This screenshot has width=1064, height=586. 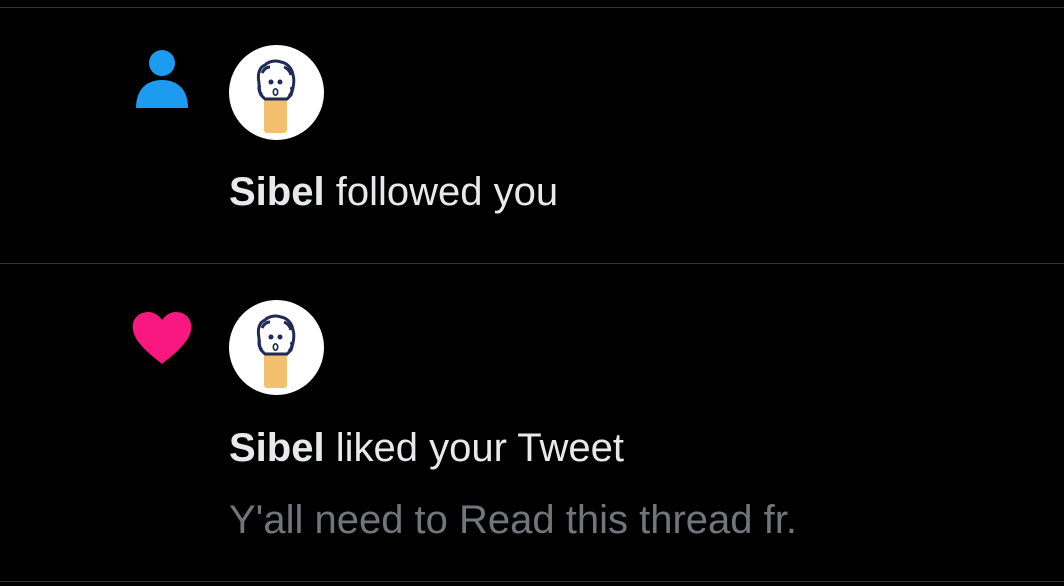 What do you see at coordinates (162, 78) in the screenshot?
I see `person-icon` at bounding box center [162, 78].